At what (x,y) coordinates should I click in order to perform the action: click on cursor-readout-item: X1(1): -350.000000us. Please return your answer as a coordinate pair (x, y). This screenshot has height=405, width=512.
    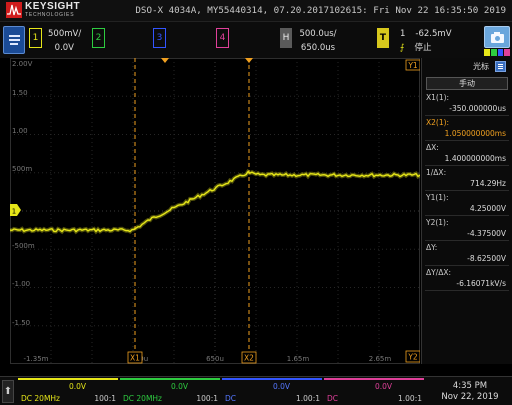
    Looking at the image, I should click on (467, 103).